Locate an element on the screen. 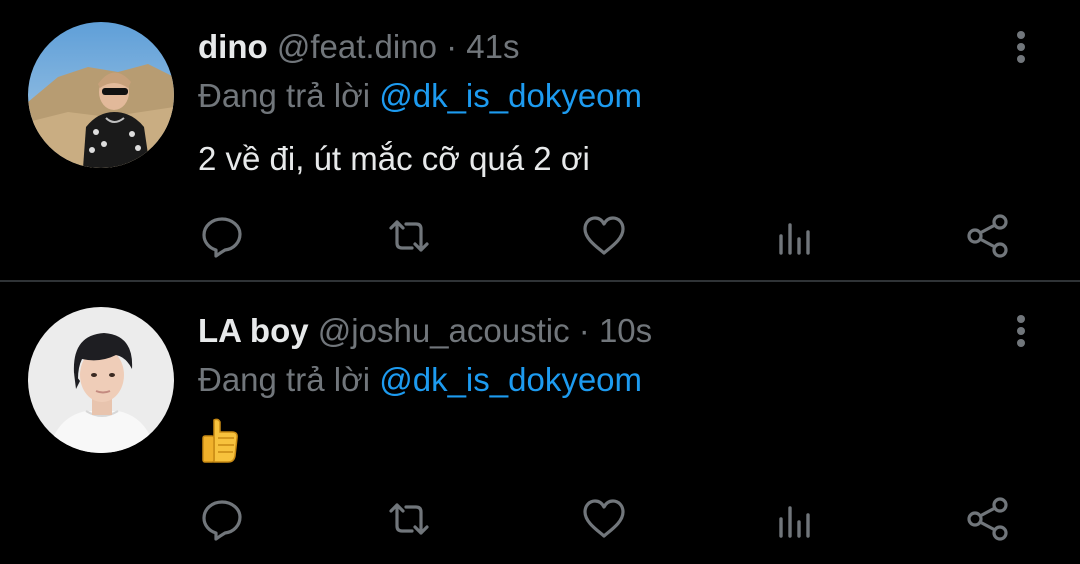 This screenshot has height=564, width=1080. timestamp: 10s is located at coordinates (625, 330).